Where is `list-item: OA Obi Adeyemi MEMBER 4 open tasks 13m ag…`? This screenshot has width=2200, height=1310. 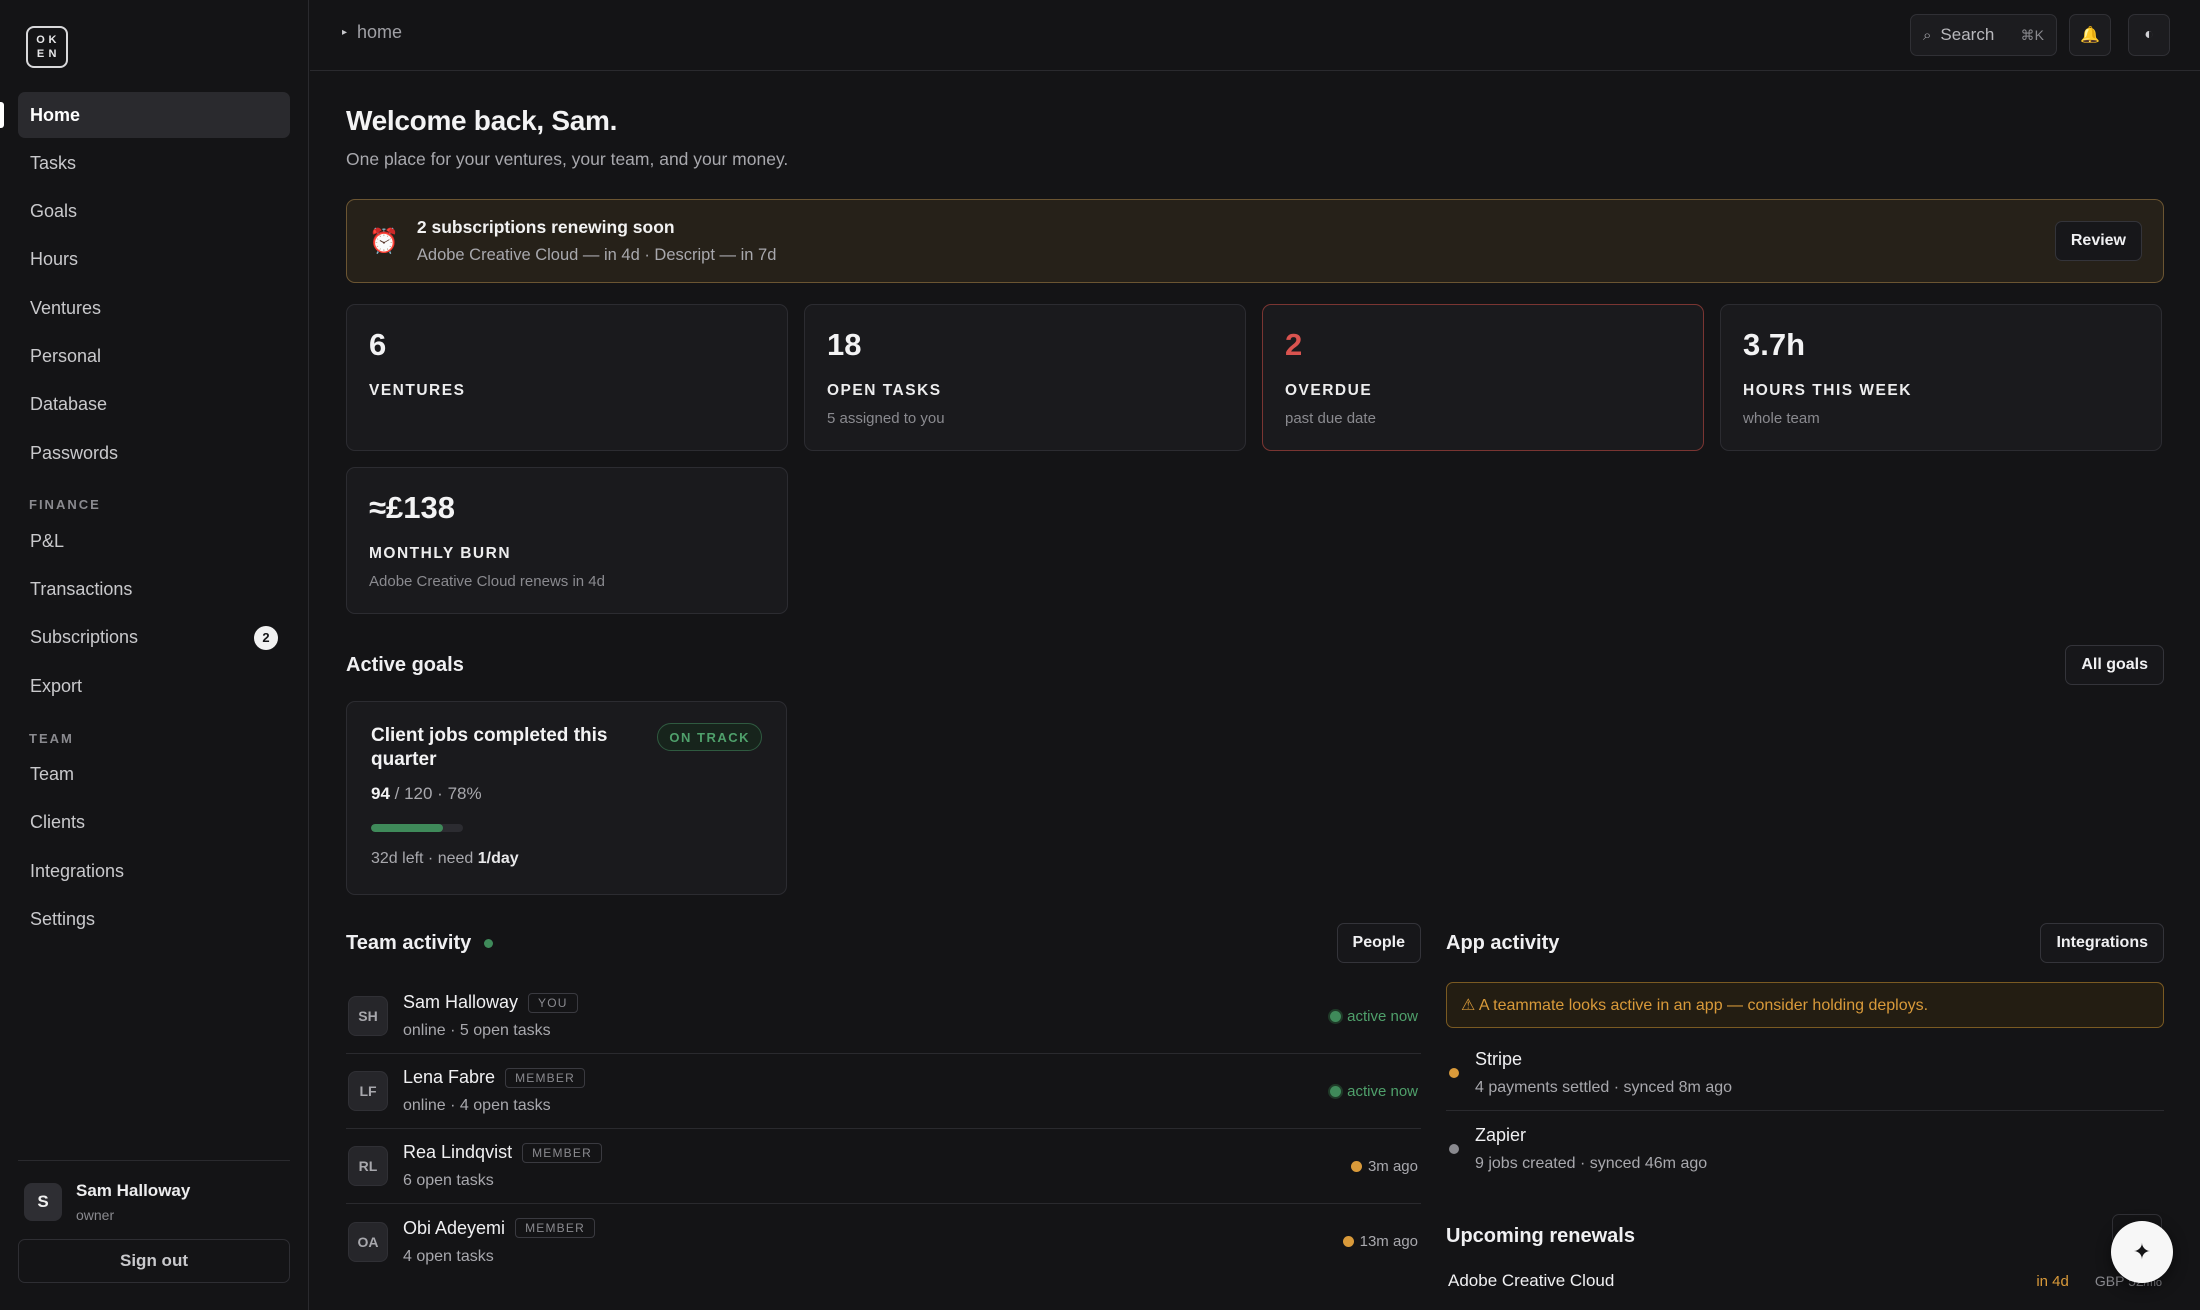 list-item: OA Obi Adeyemi MEMBER 4 open tasks 13m ag… is located at coordinates (883, 1241).